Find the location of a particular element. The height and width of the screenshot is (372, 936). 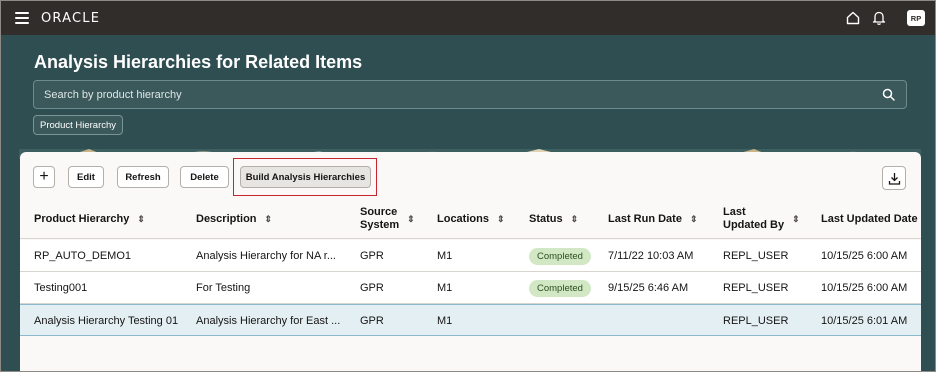

delete-button: Delete is located at coordinates (204, 177).